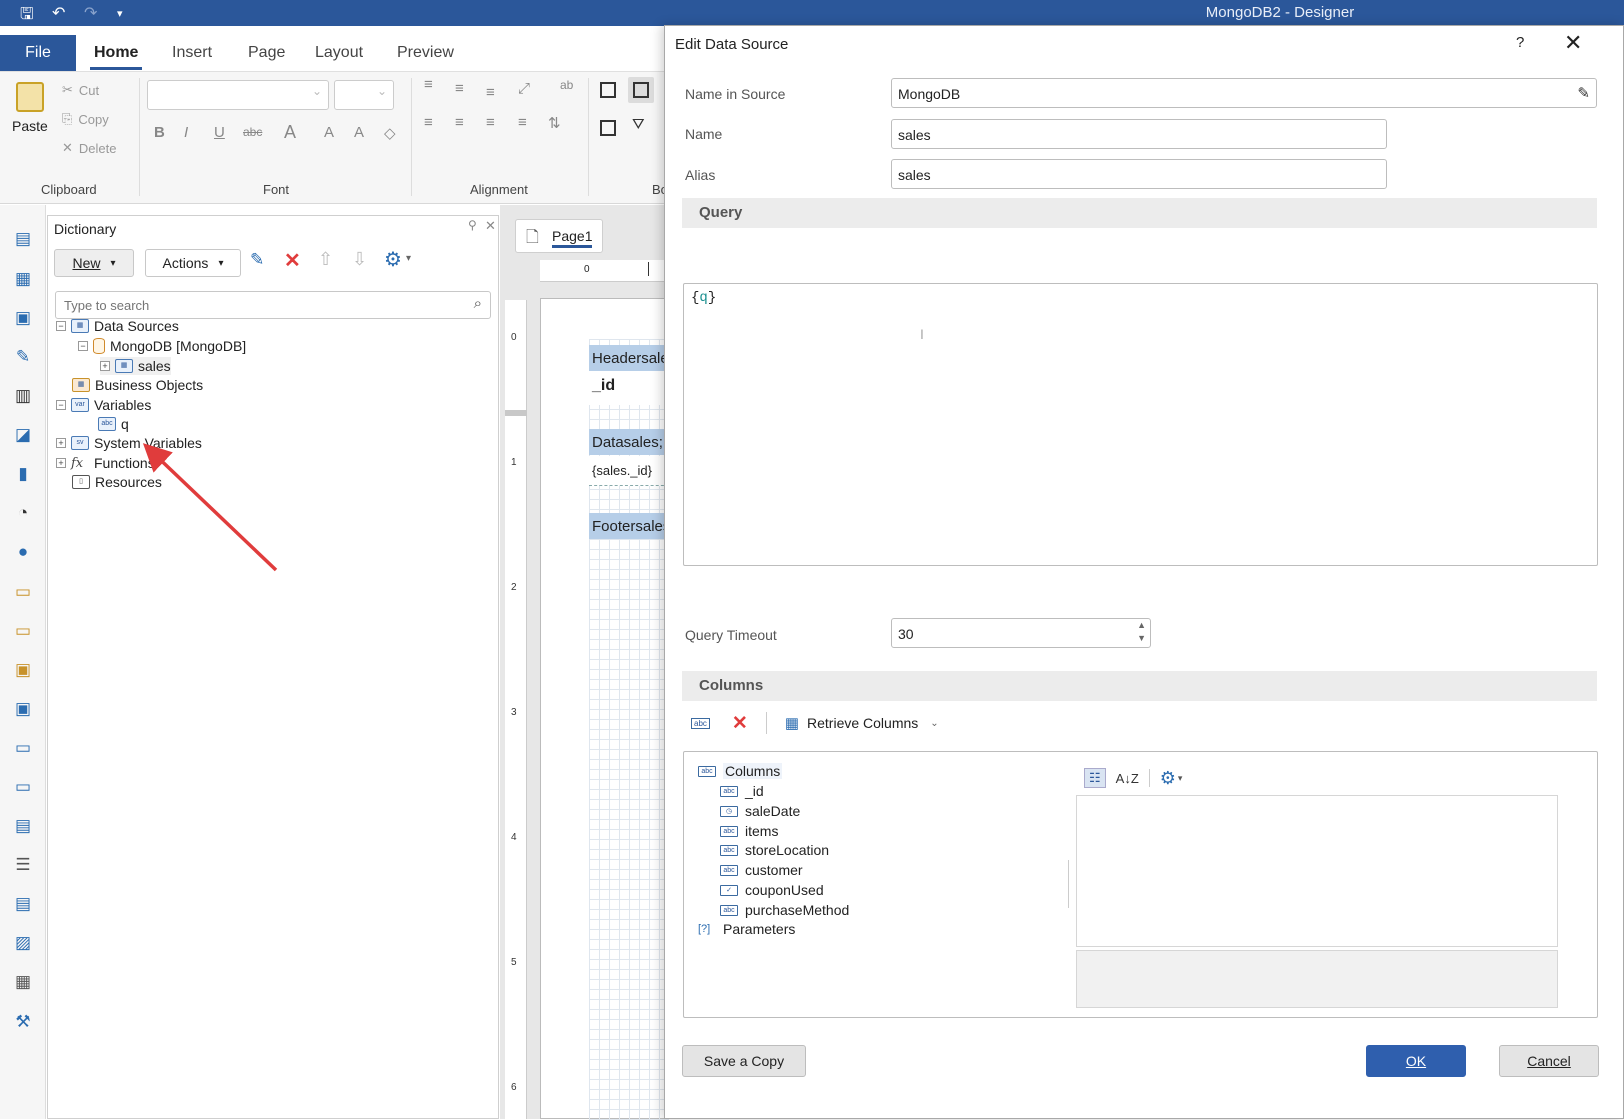 This screenshot has width=1624, height=1120. I want to click on column-item: abc _id, so click(742, 791).